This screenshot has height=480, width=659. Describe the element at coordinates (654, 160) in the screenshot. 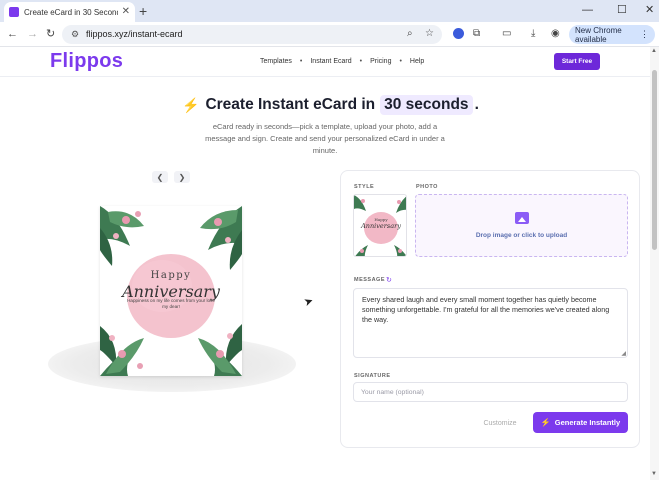

I see `scroll-thumb` at that location.